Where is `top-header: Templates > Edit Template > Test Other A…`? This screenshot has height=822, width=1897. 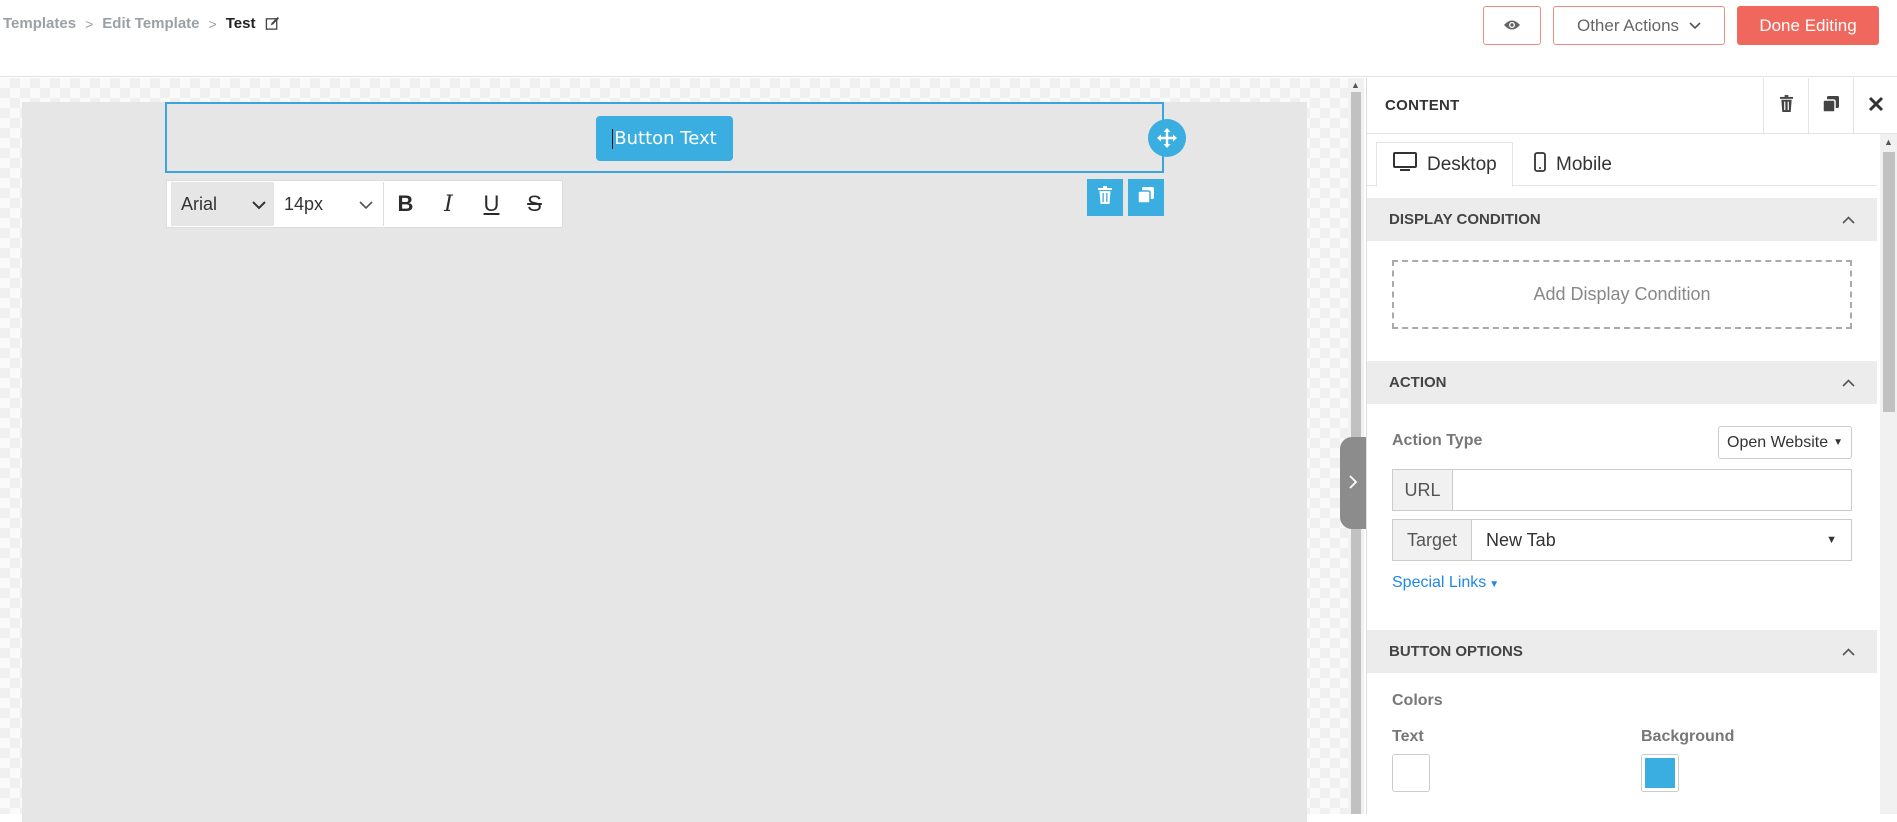 top-header: Templates > Edit Template > Test Other A… is located at coordinates (948, 38).